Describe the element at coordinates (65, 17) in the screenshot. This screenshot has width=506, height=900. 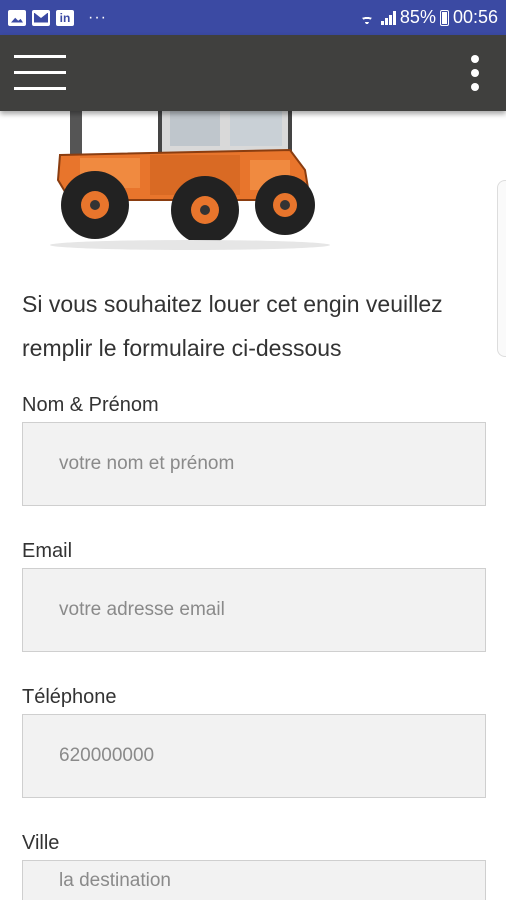
I see `linkedin-icon: in` at that location.